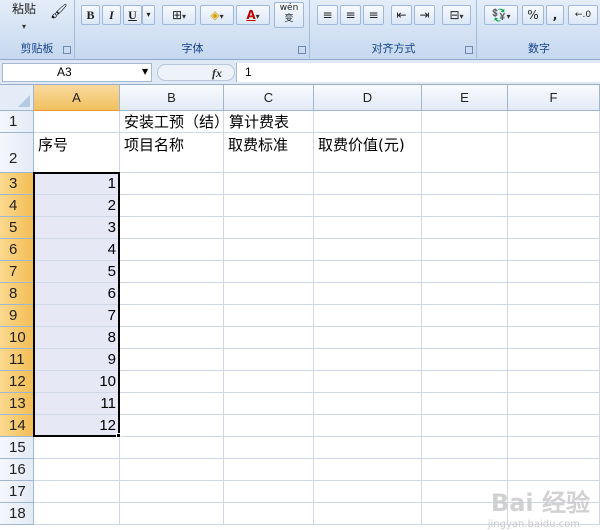 The image size is (600, 530). What do you see at coordinates (368, 470) in the screenshot?
I see `cell-d16` at bounding box center [368, 470].